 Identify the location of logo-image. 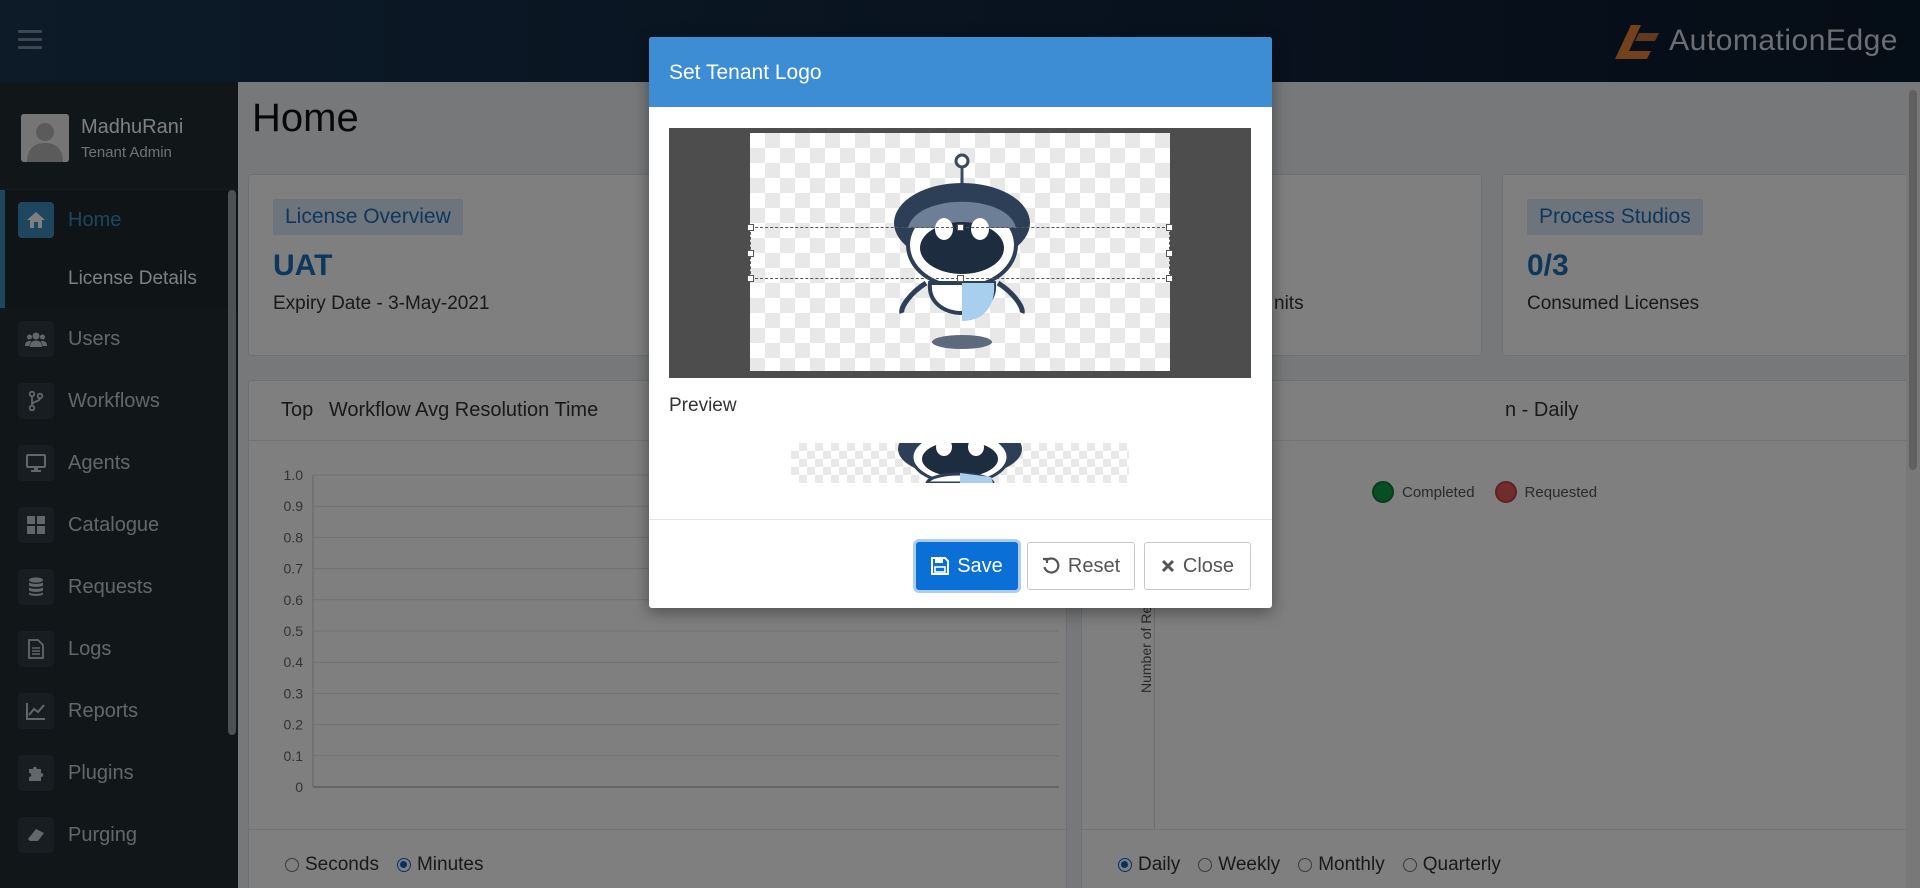
(960, 252).